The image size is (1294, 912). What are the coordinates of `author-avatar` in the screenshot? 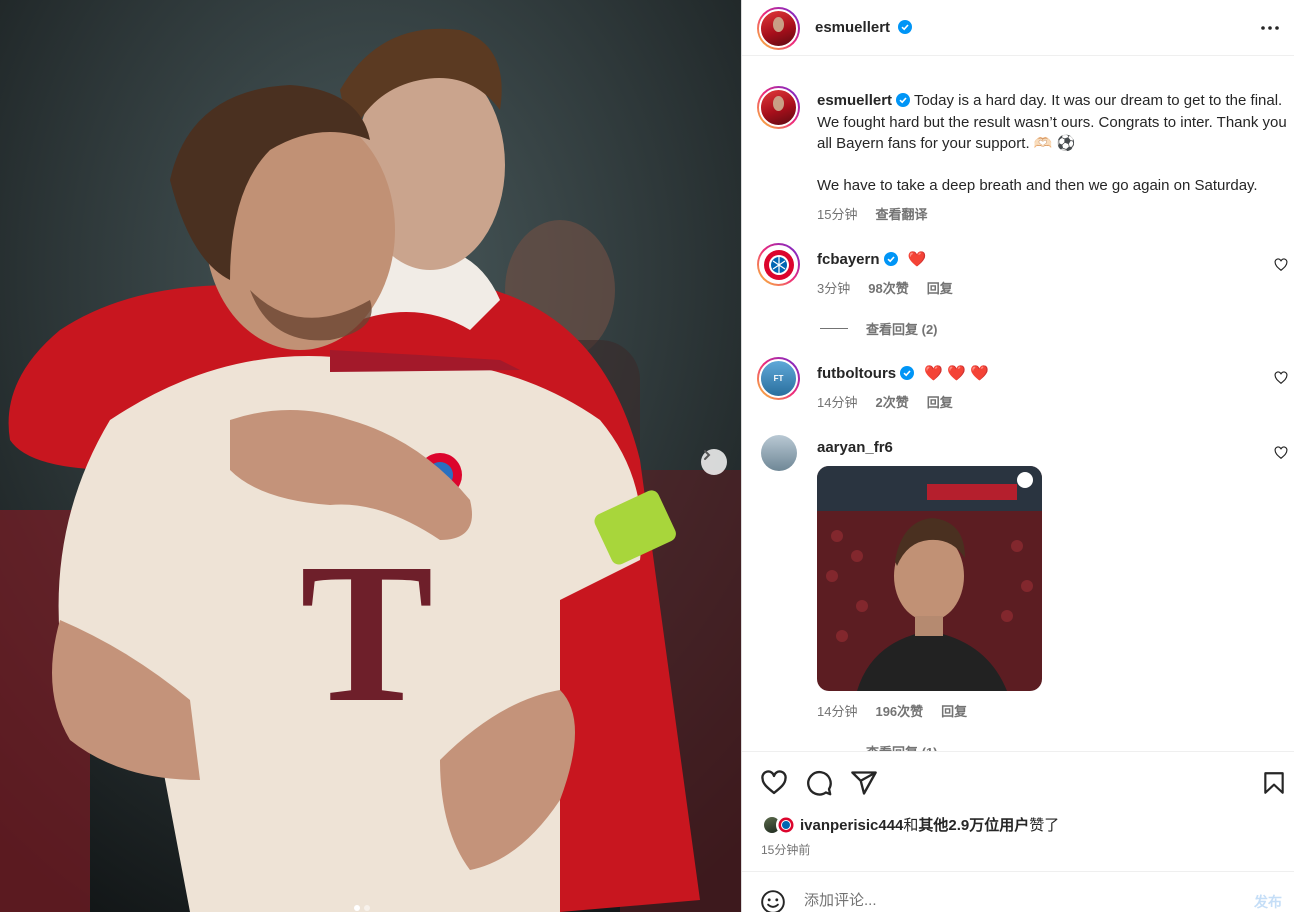 It's located at (778, 28).